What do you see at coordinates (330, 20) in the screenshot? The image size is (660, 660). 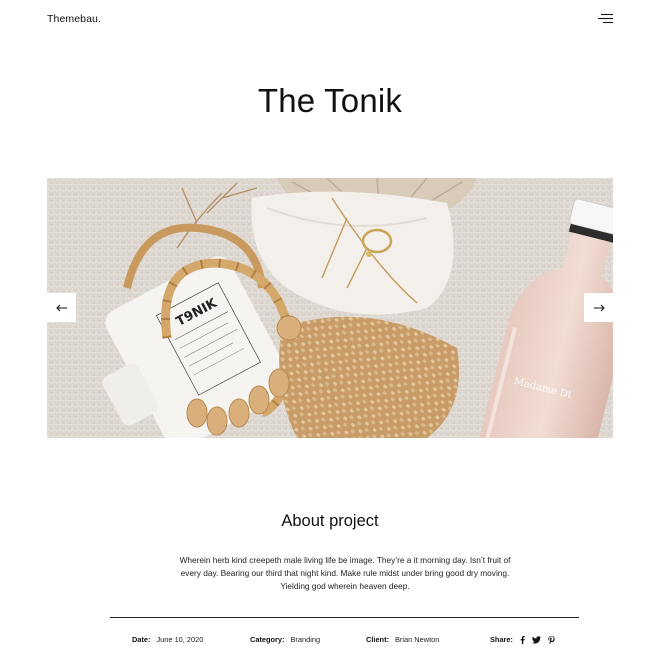 I see `site-header: Themebau.` at bounding box center [330, 20].